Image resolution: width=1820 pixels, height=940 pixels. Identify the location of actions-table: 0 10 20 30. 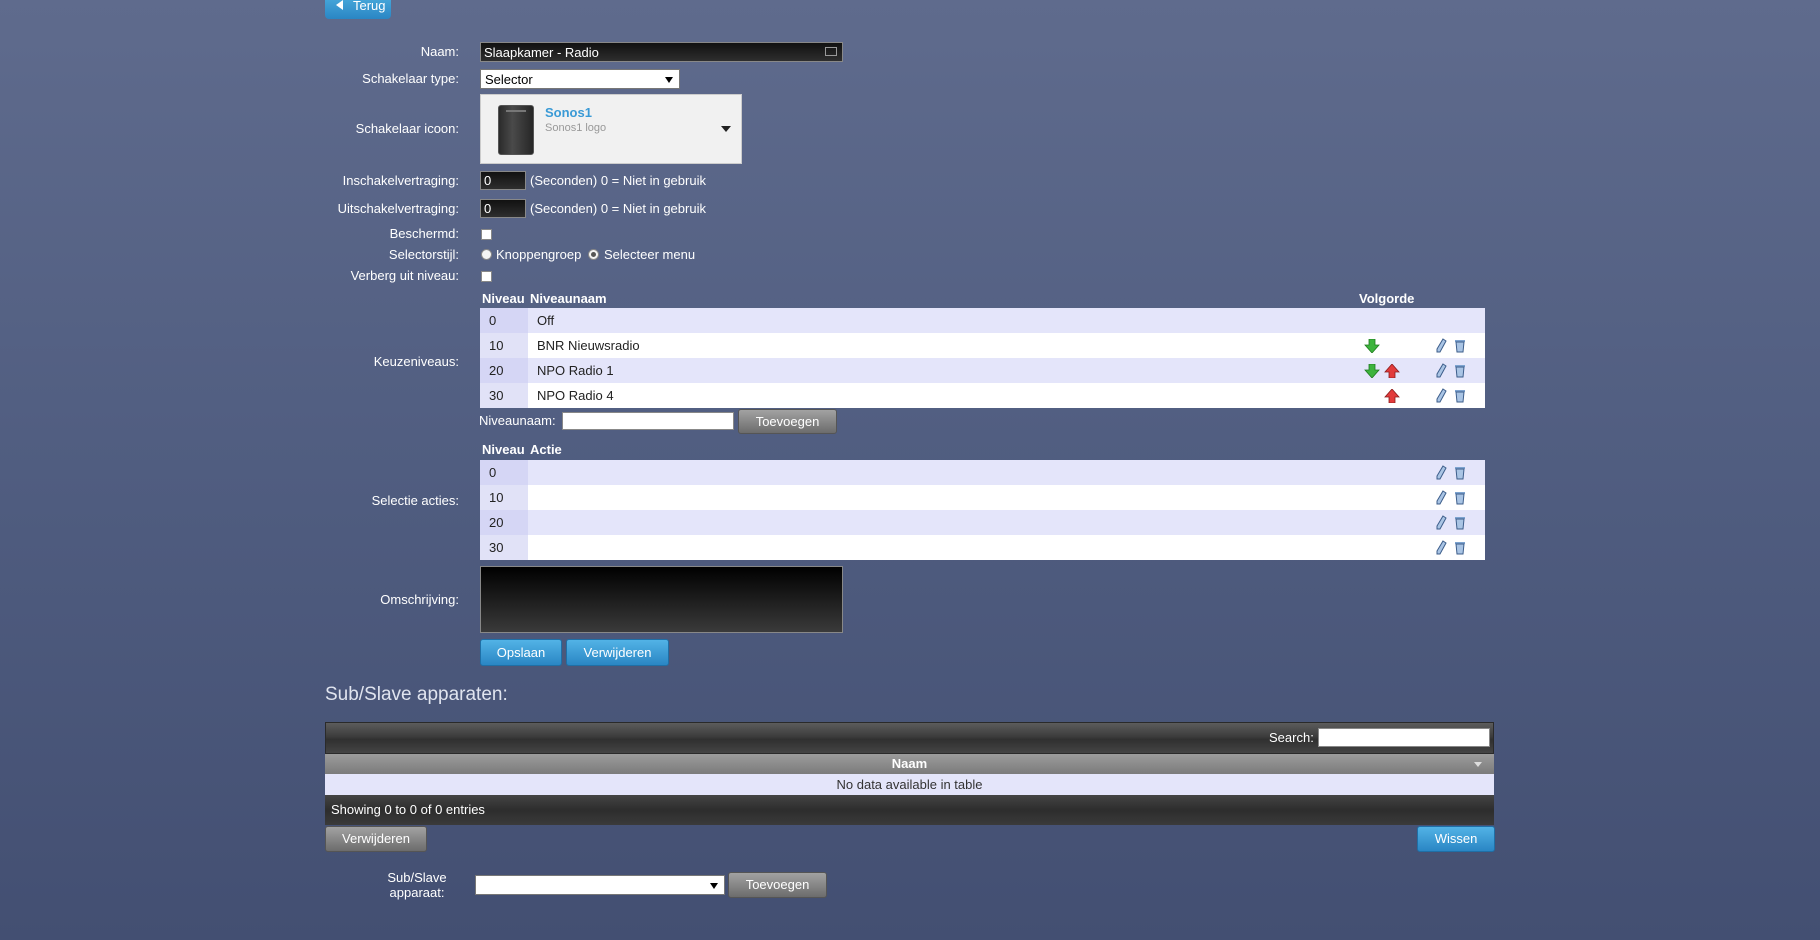
(982, 510).